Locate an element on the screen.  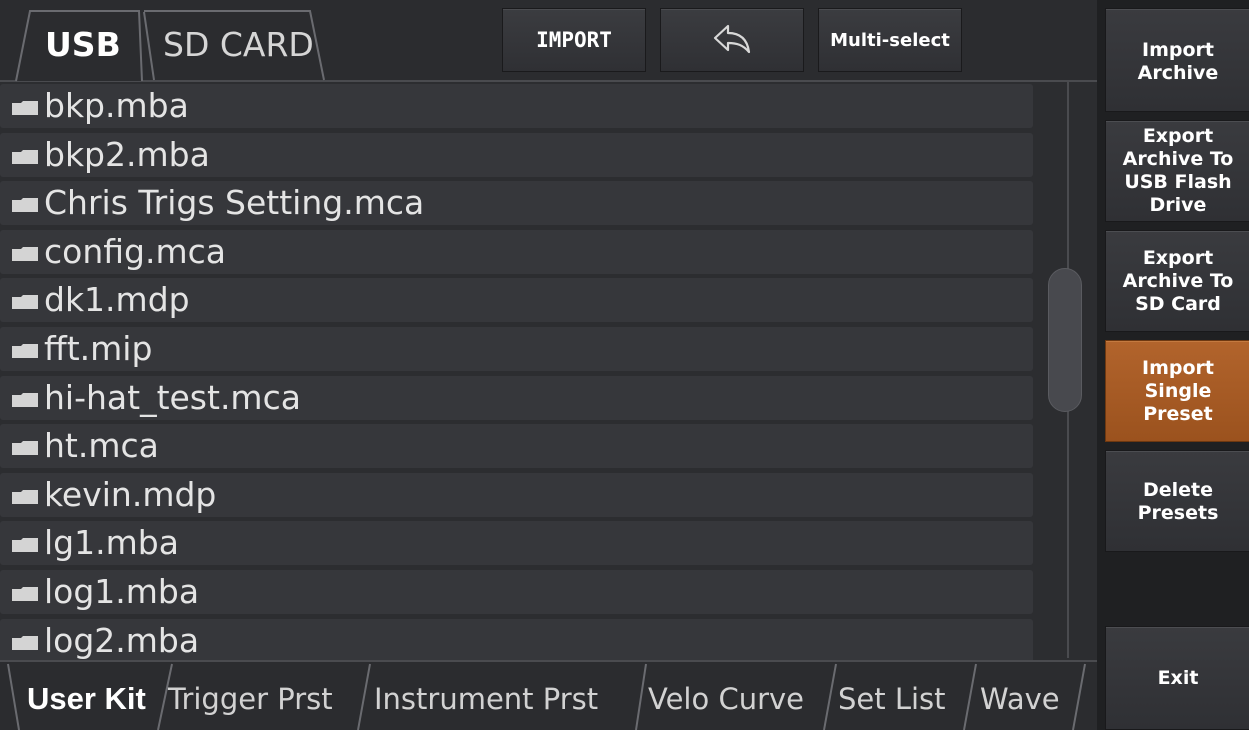
tab-trigger-prst: Trigger Prst is located at coordinates (250, 698).